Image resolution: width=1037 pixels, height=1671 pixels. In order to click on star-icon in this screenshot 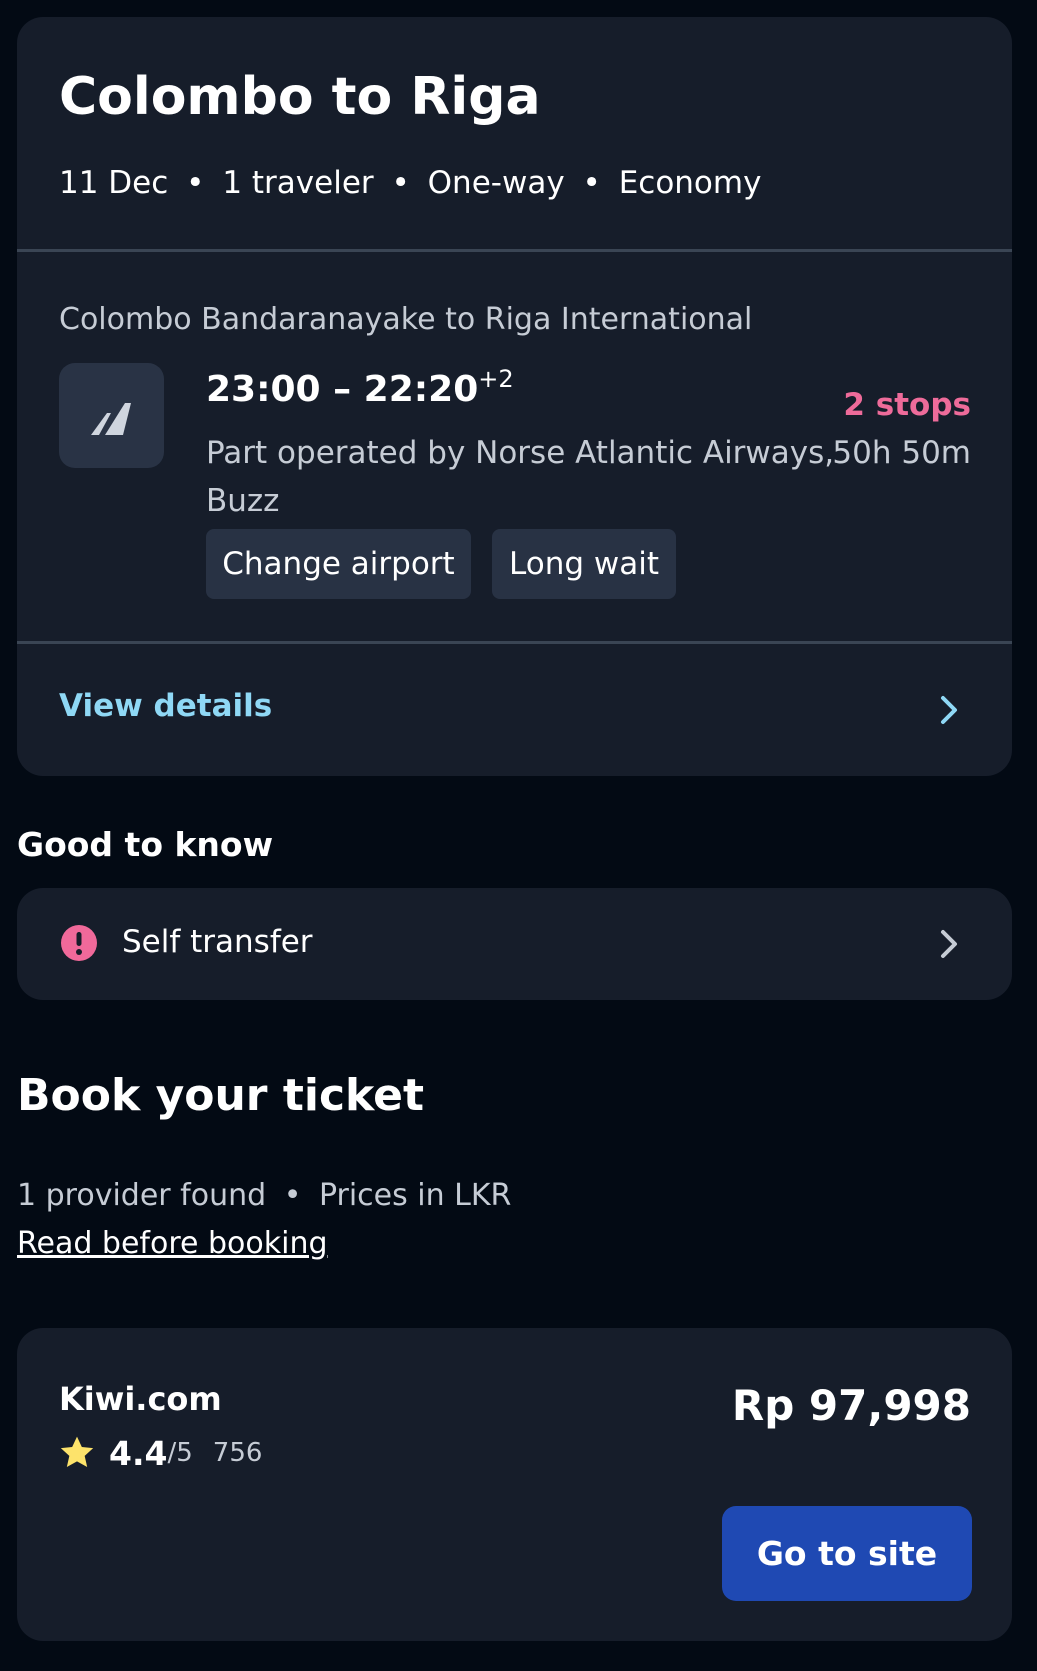, I will do `click(77, 1451)`.